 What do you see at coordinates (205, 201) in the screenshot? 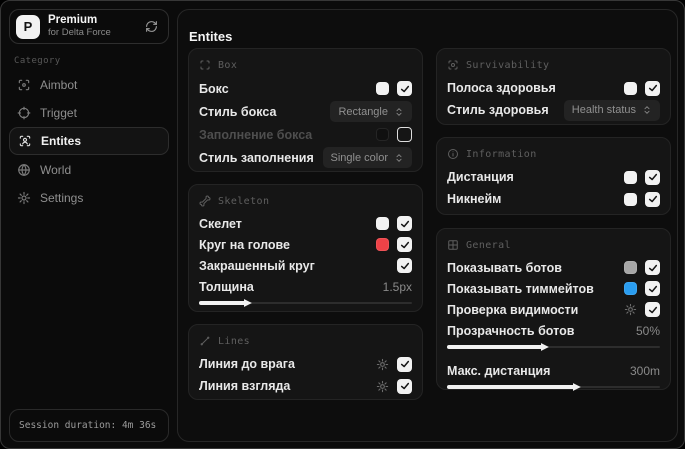
I see `bone-icon` at bounding box center [205, 201].